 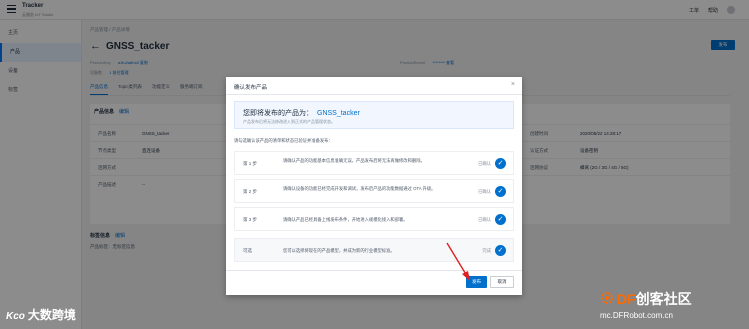 I want to click on watermark-left: Kco 大数跨境, so click(x=41, y=314).